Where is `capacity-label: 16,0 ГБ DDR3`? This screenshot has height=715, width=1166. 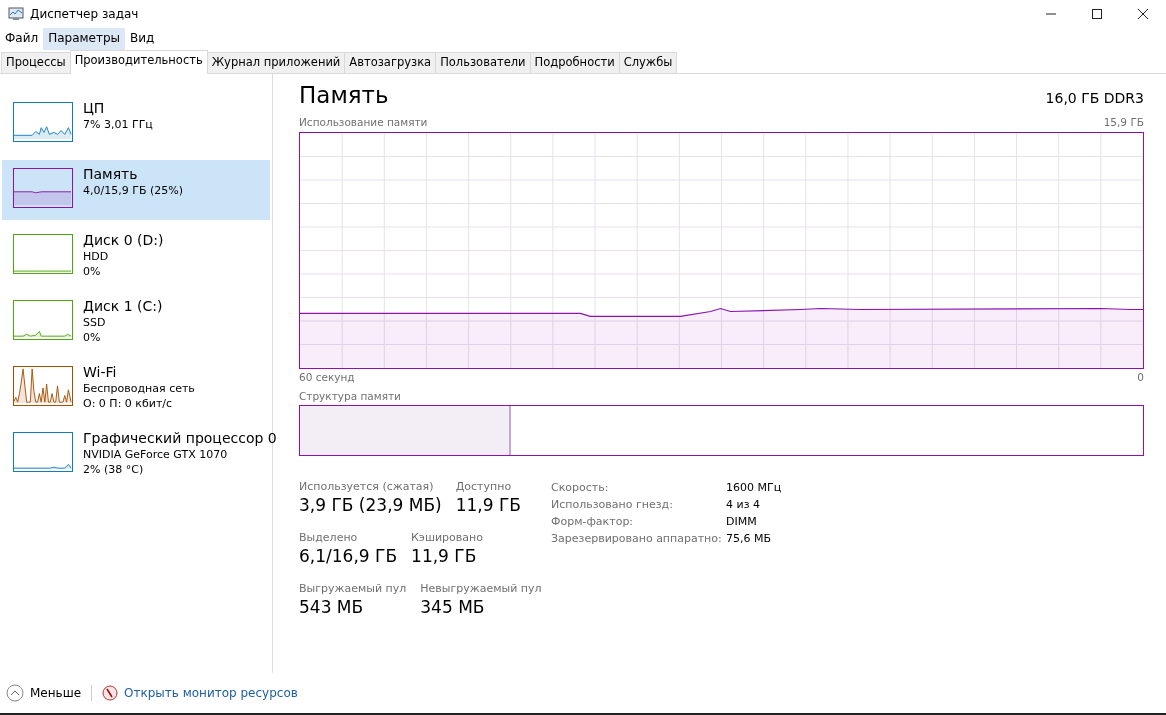
capacity-label: 16,0 ГБ DDR3 is located at coordinates (1094, 98).